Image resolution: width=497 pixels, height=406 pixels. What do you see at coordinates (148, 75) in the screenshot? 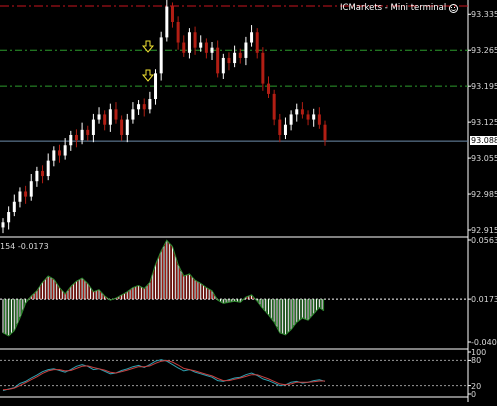
I see `down-arrow-icon` at bounding box center [148, 75].